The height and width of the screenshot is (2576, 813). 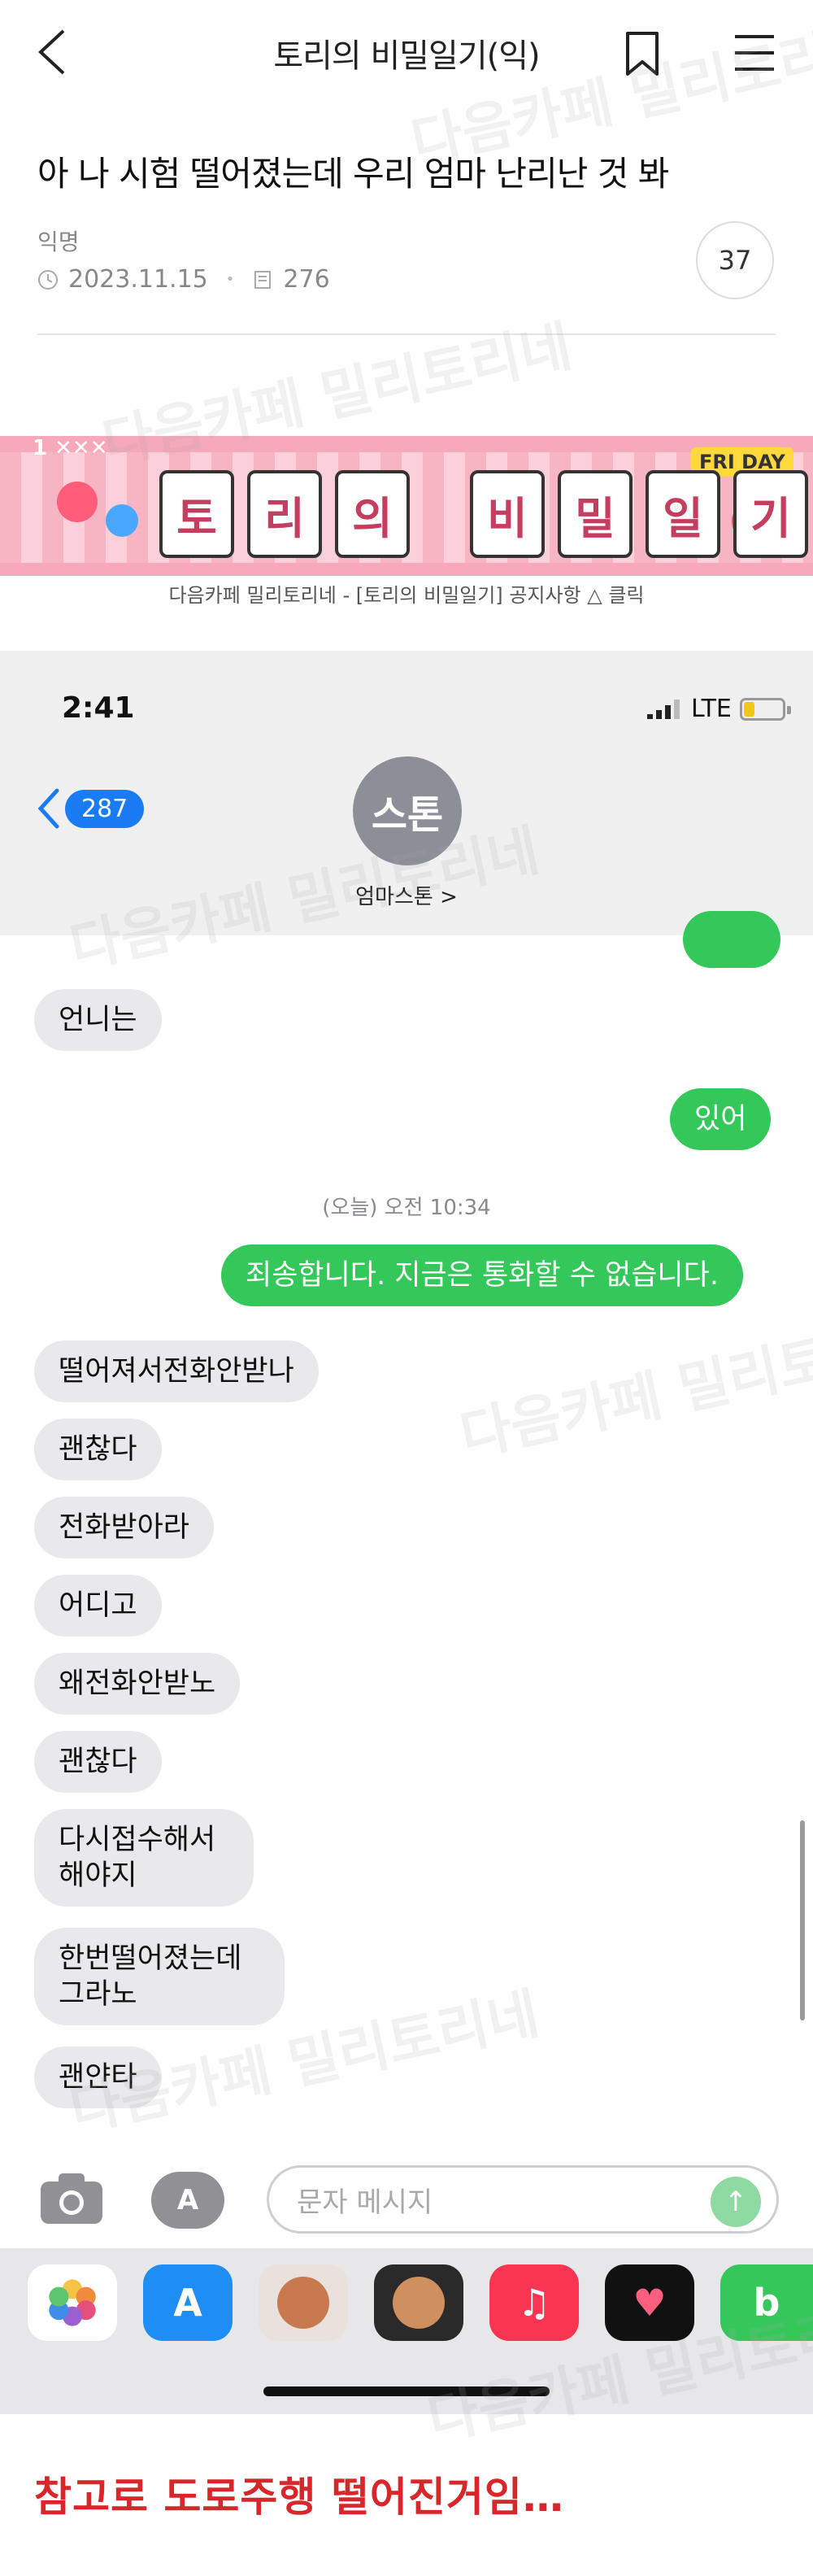 What do you see at coordinates (418, 2302) in the screenshot?
I see `memoji-2-icon` at bounding box center [418, 2302].